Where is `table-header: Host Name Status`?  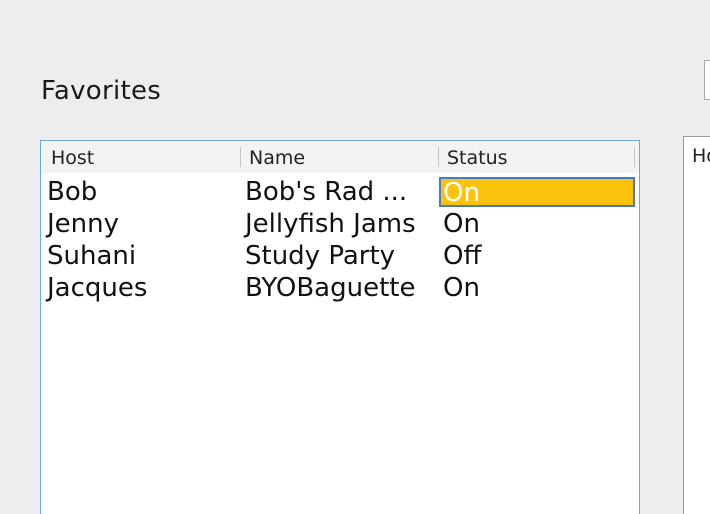
table-header: Host Name Status is located at coordinates (340, 157).